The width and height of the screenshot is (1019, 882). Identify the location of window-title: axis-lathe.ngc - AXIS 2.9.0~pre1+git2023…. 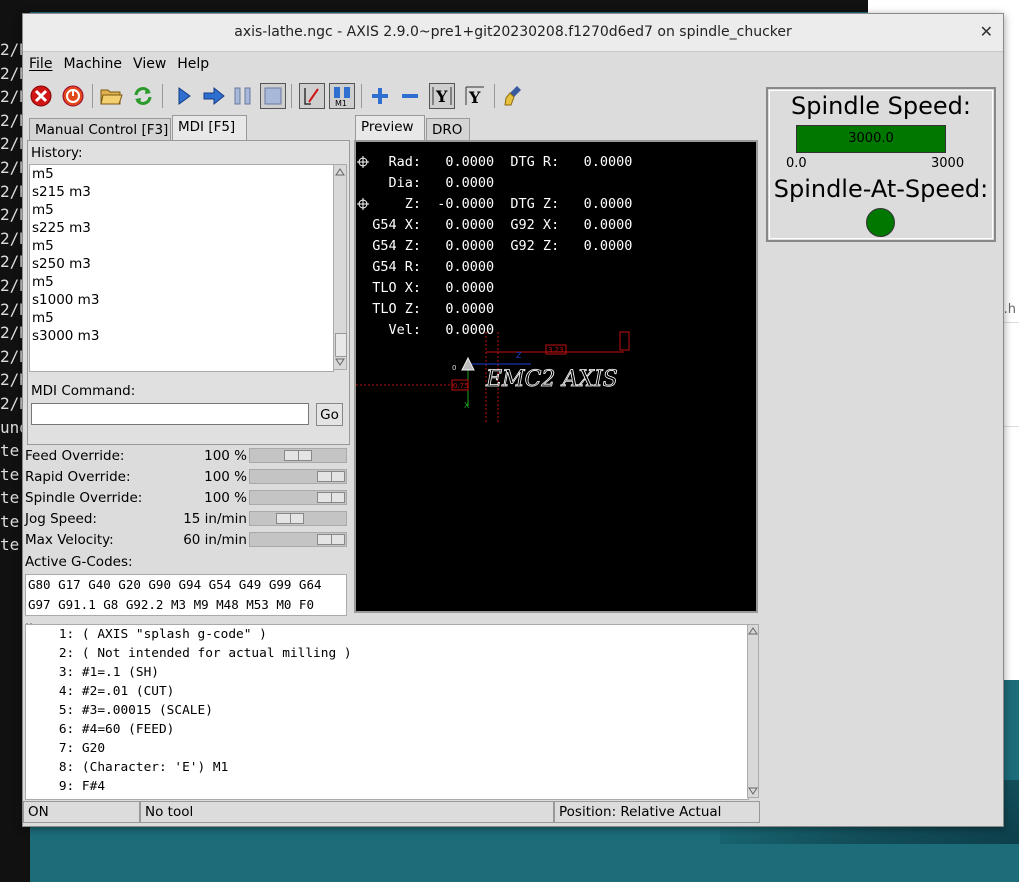
(513, 32).